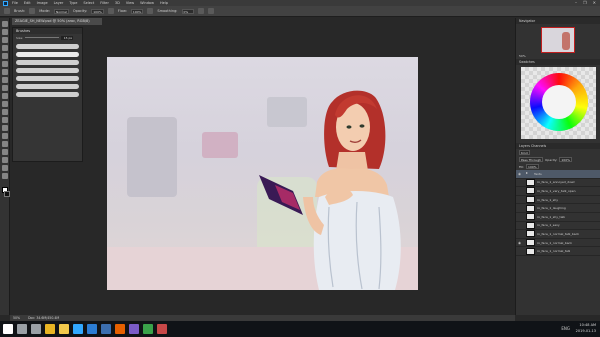 This screenshot has width=600, height=337. What do you see at coordinates (97, 11) in the screenshot?
I see `opacity-field: 100%` at bounding box center [97, 11].